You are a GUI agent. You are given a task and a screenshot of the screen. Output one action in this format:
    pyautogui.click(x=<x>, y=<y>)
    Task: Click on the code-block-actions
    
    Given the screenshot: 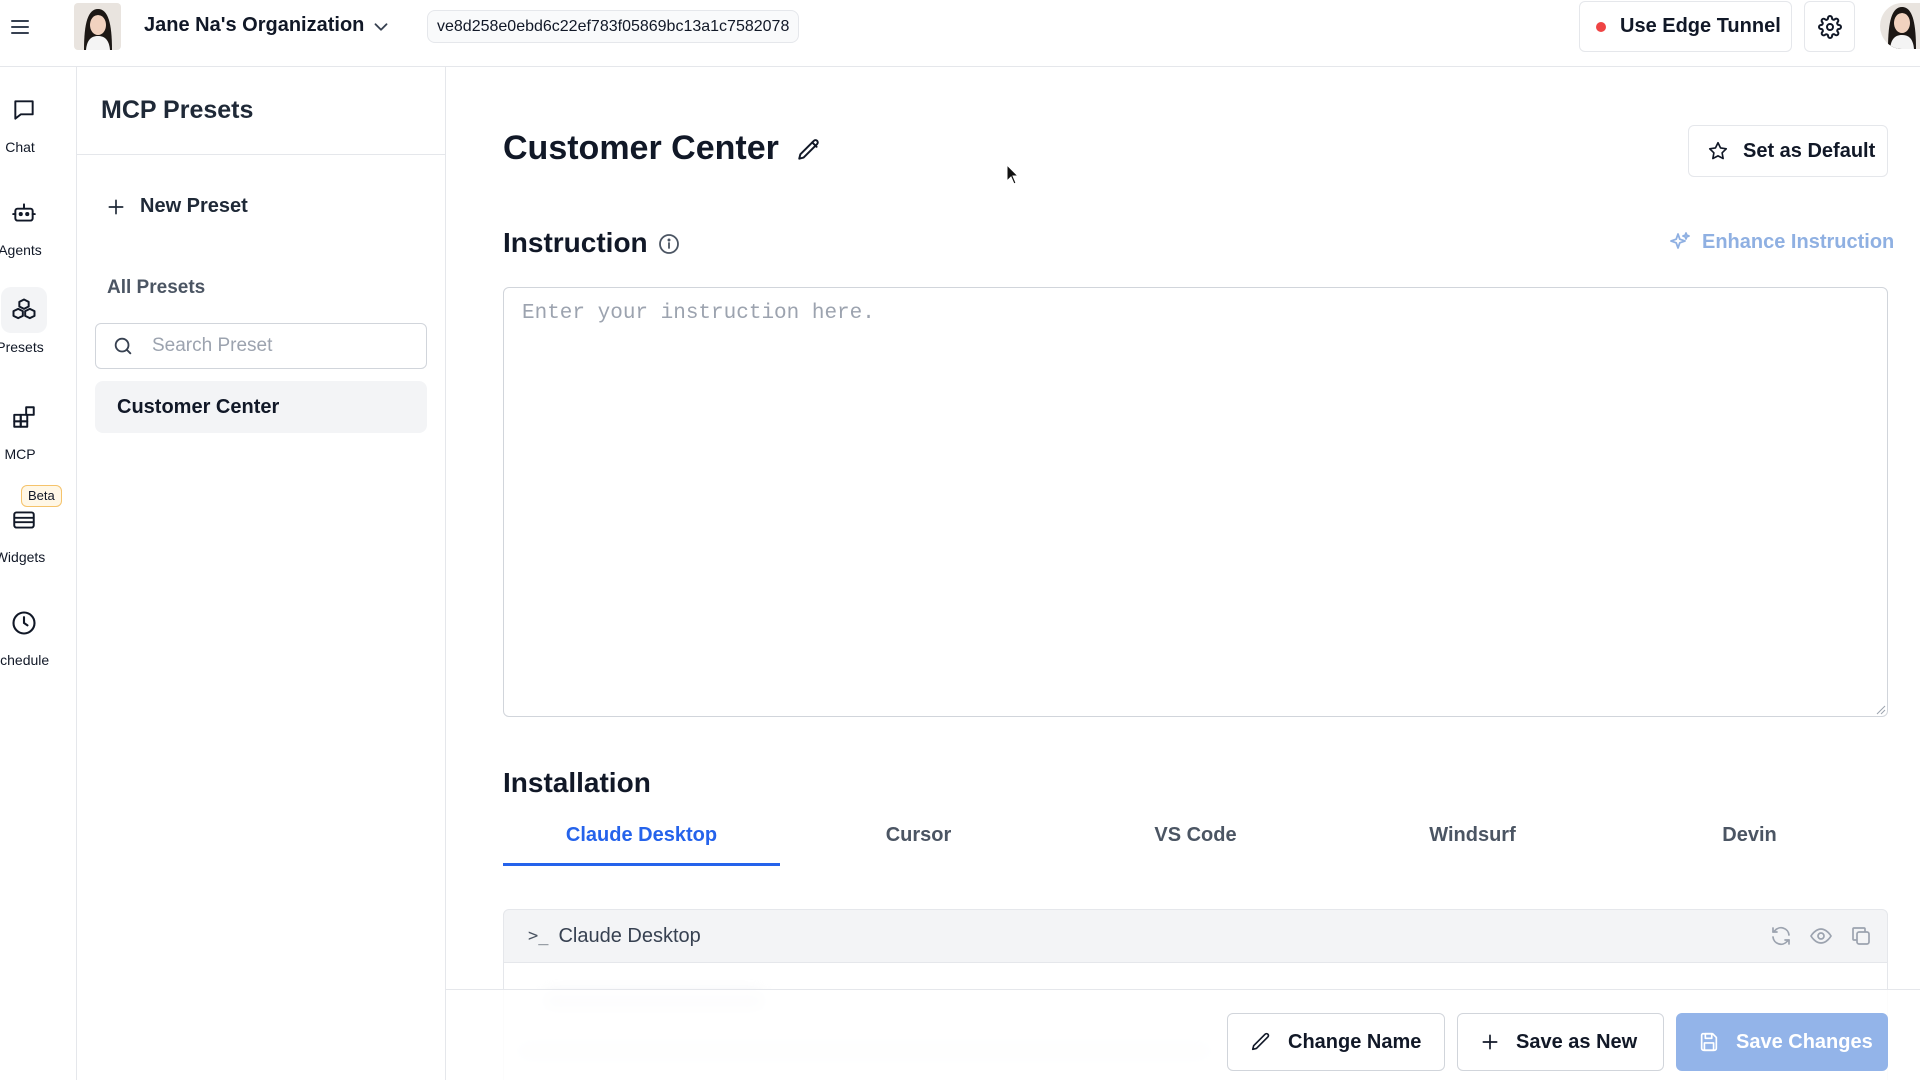 What is the action you would take?
    pyautogui.click(x=1821, y=936)
    